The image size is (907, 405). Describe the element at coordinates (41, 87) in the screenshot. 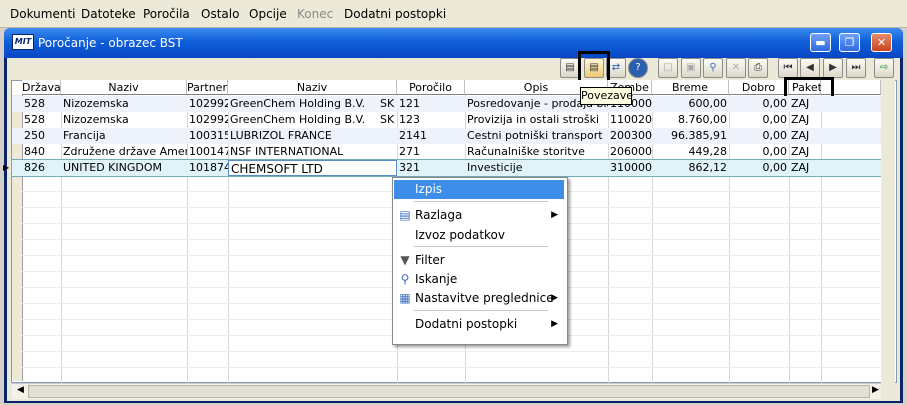

I see `column-header-drzava: Država` at that location.